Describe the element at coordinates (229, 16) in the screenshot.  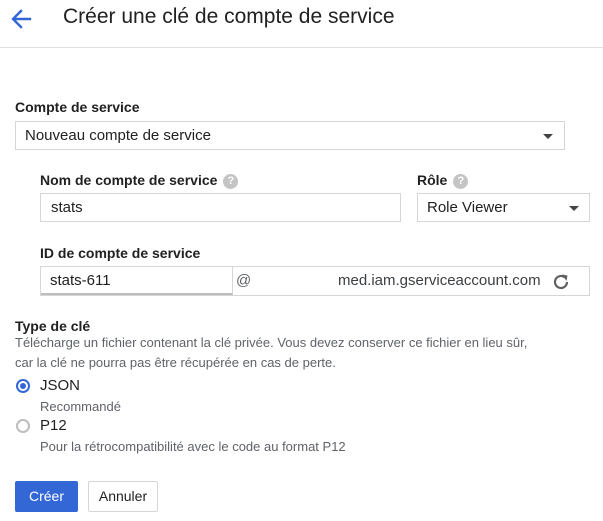
I see `page-title: Créer une clé de compte de service` at that location.